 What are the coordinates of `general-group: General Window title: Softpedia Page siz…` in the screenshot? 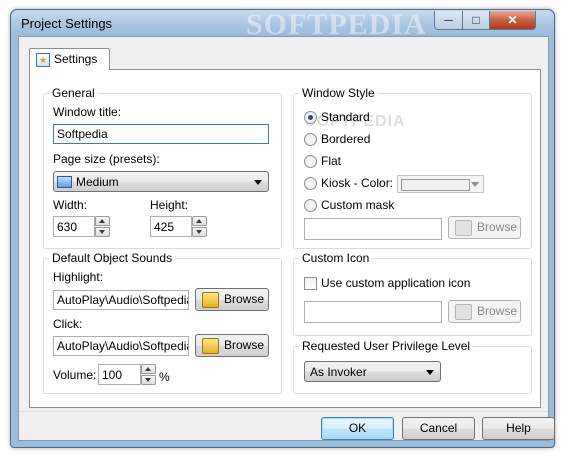 It's located at (162, 167).